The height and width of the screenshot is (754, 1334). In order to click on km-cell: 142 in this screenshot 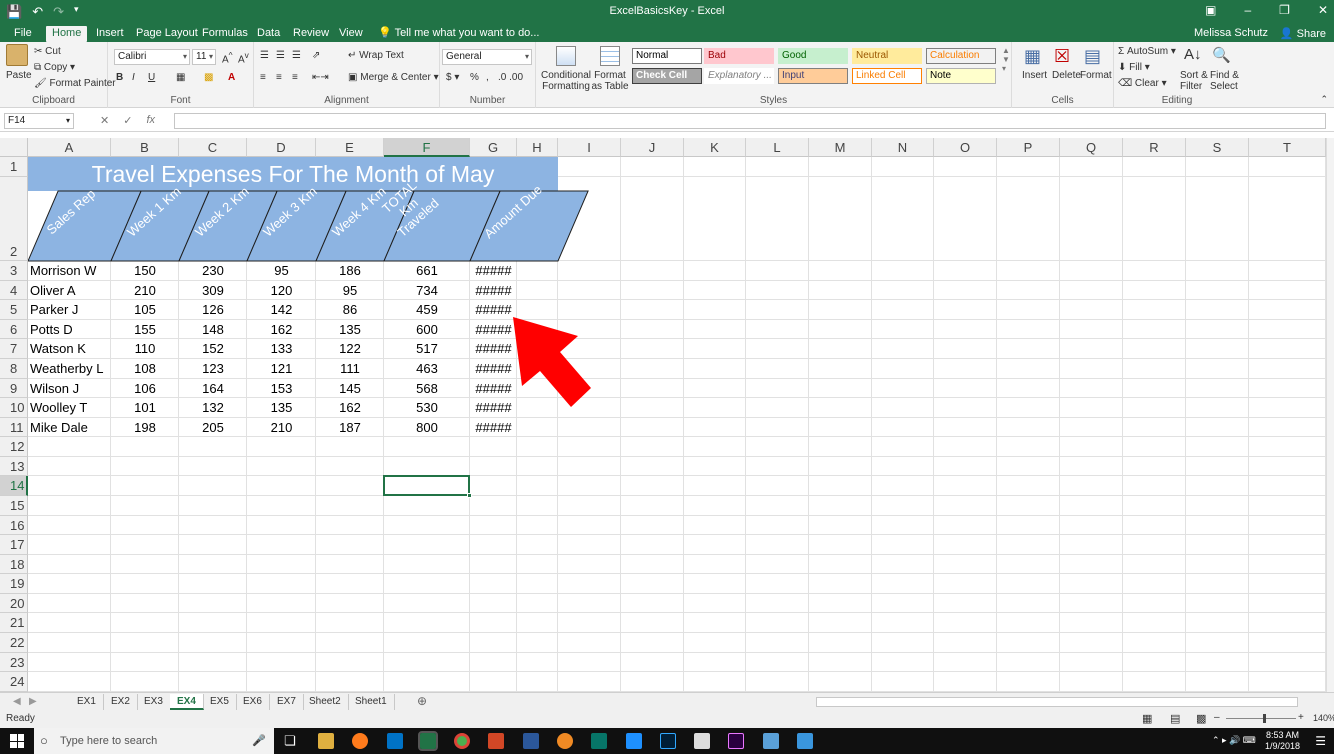, I will do `click(281, 310)`.